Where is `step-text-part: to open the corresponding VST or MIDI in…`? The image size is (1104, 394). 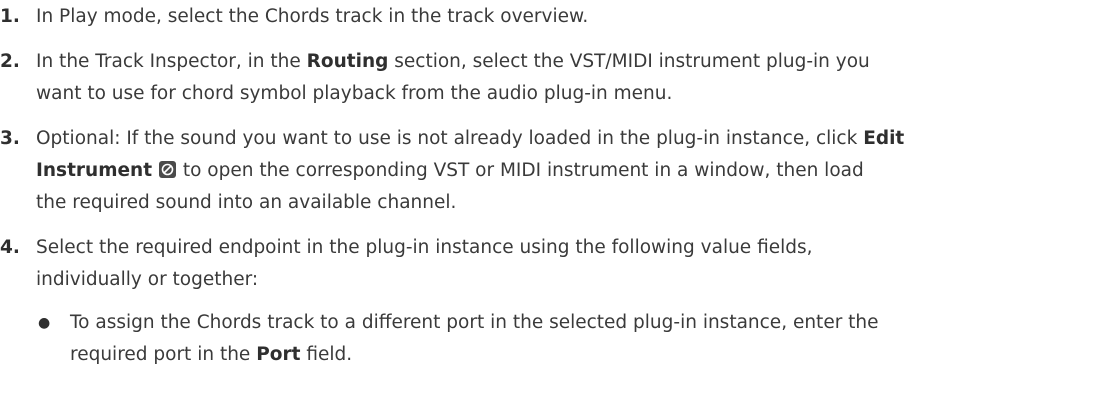 step-text-part: to open the corresponding VST or MIDI in… is located at coordinates (520, 170).